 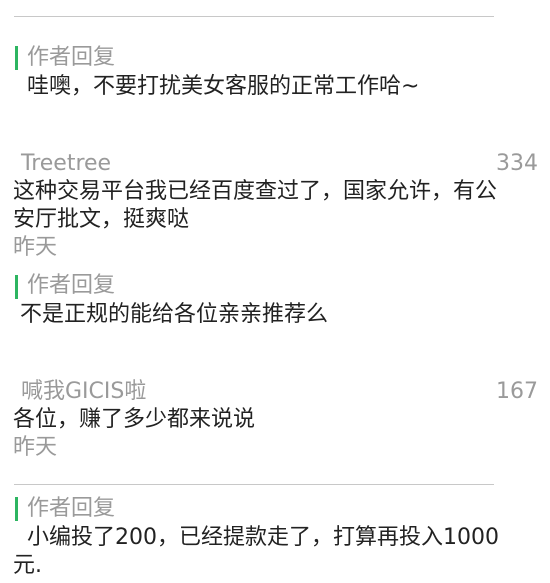 I want to click on comment-username: Treetree, so click(x=66, y=164).